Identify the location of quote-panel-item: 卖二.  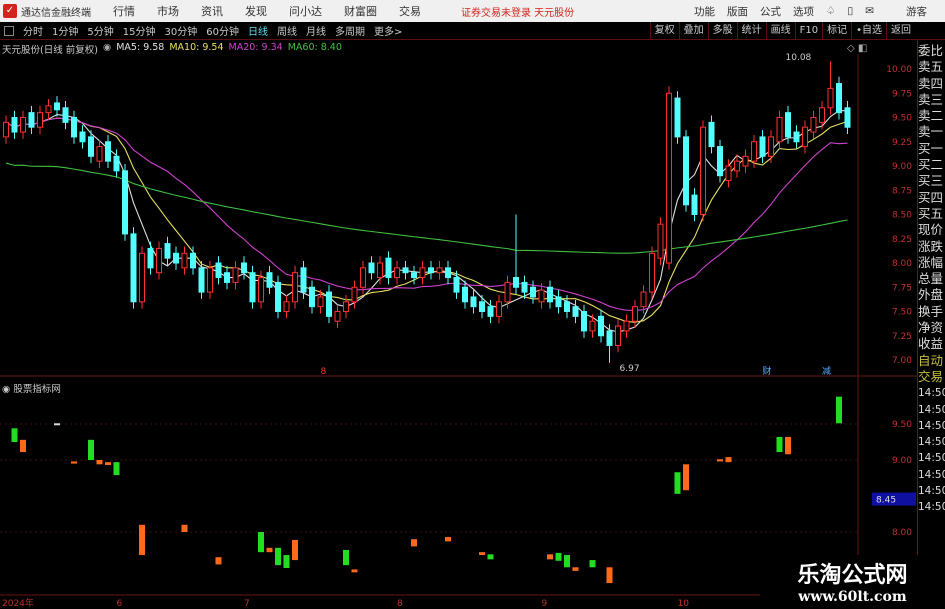
(931, 116).